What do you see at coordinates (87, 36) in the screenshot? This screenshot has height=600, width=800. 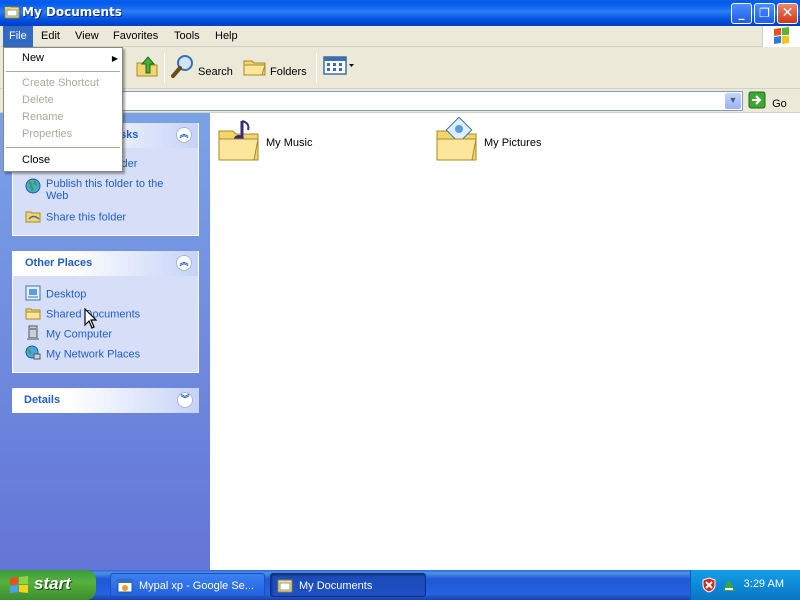 I see `menu-view: View` at bounding box center [87, 36].